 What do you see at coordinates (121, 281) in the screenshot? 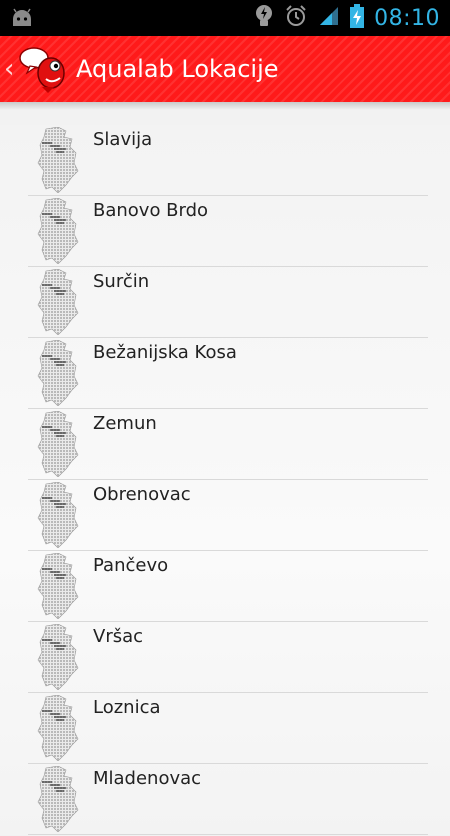
I see `location-name: Surčin` at bounding box center [121, 281].